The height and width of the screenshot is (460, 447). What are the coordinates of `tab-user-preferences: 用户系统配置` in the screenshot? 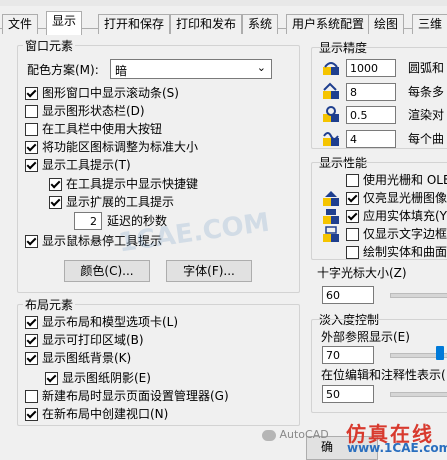 It's located at (328, 24).